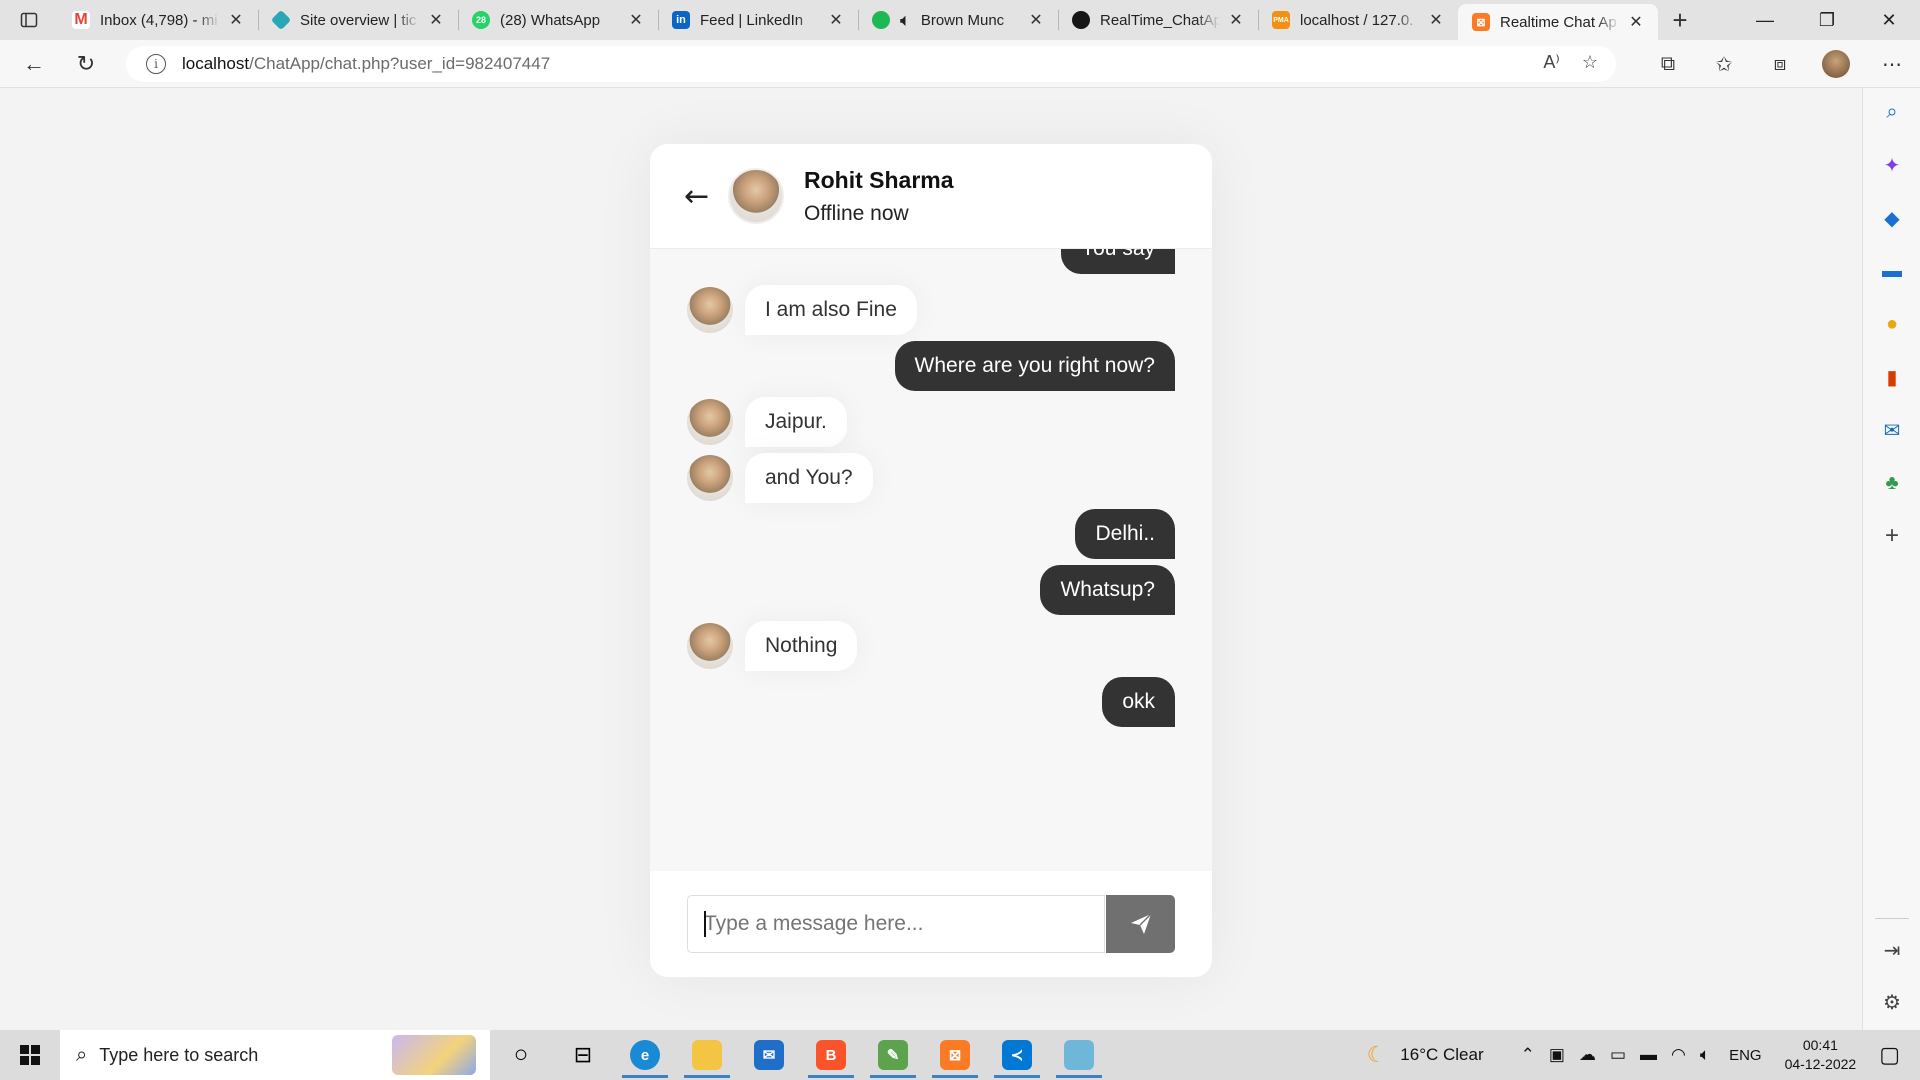  I want to click on sparkle-icon: ✦, so click(1892, 165).